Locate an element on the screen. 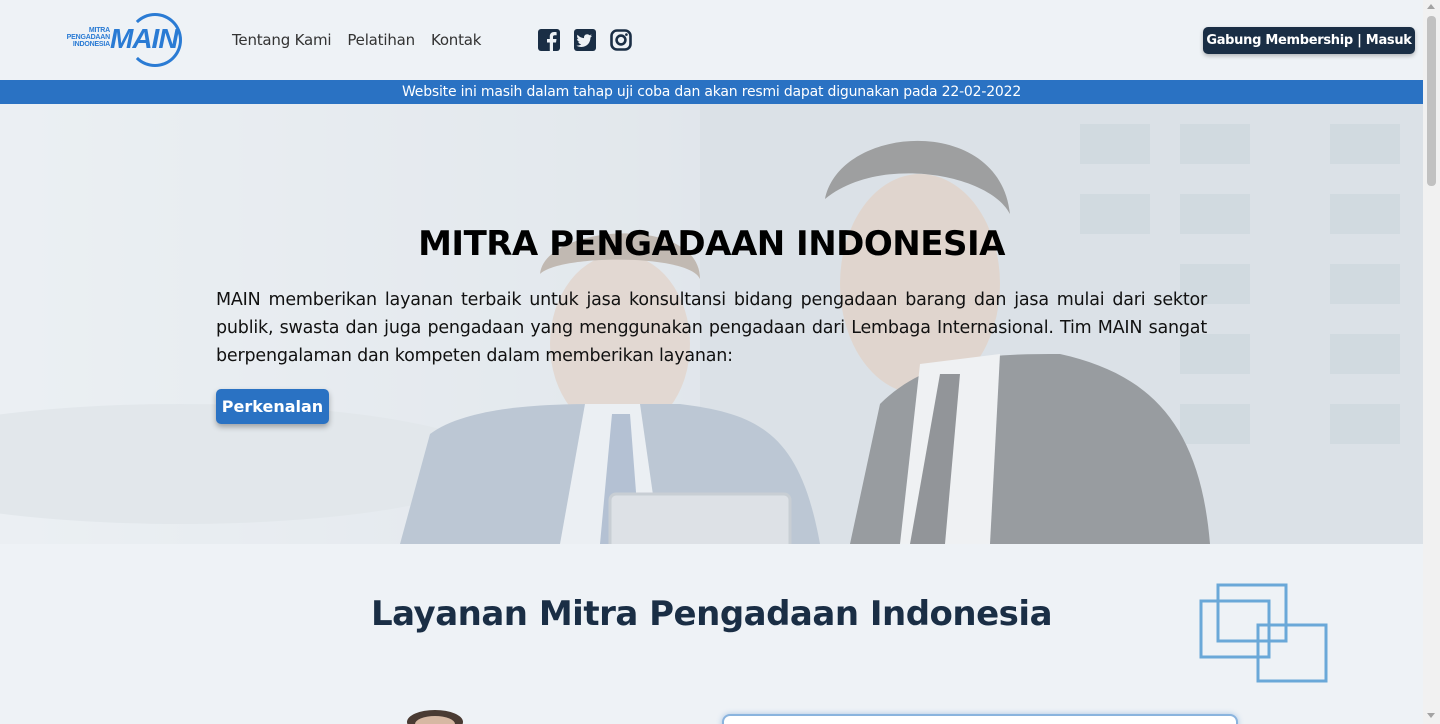 This screenshot has width=1440, height=724. decorative-squares-icon is located at coordinates (1263, 633).